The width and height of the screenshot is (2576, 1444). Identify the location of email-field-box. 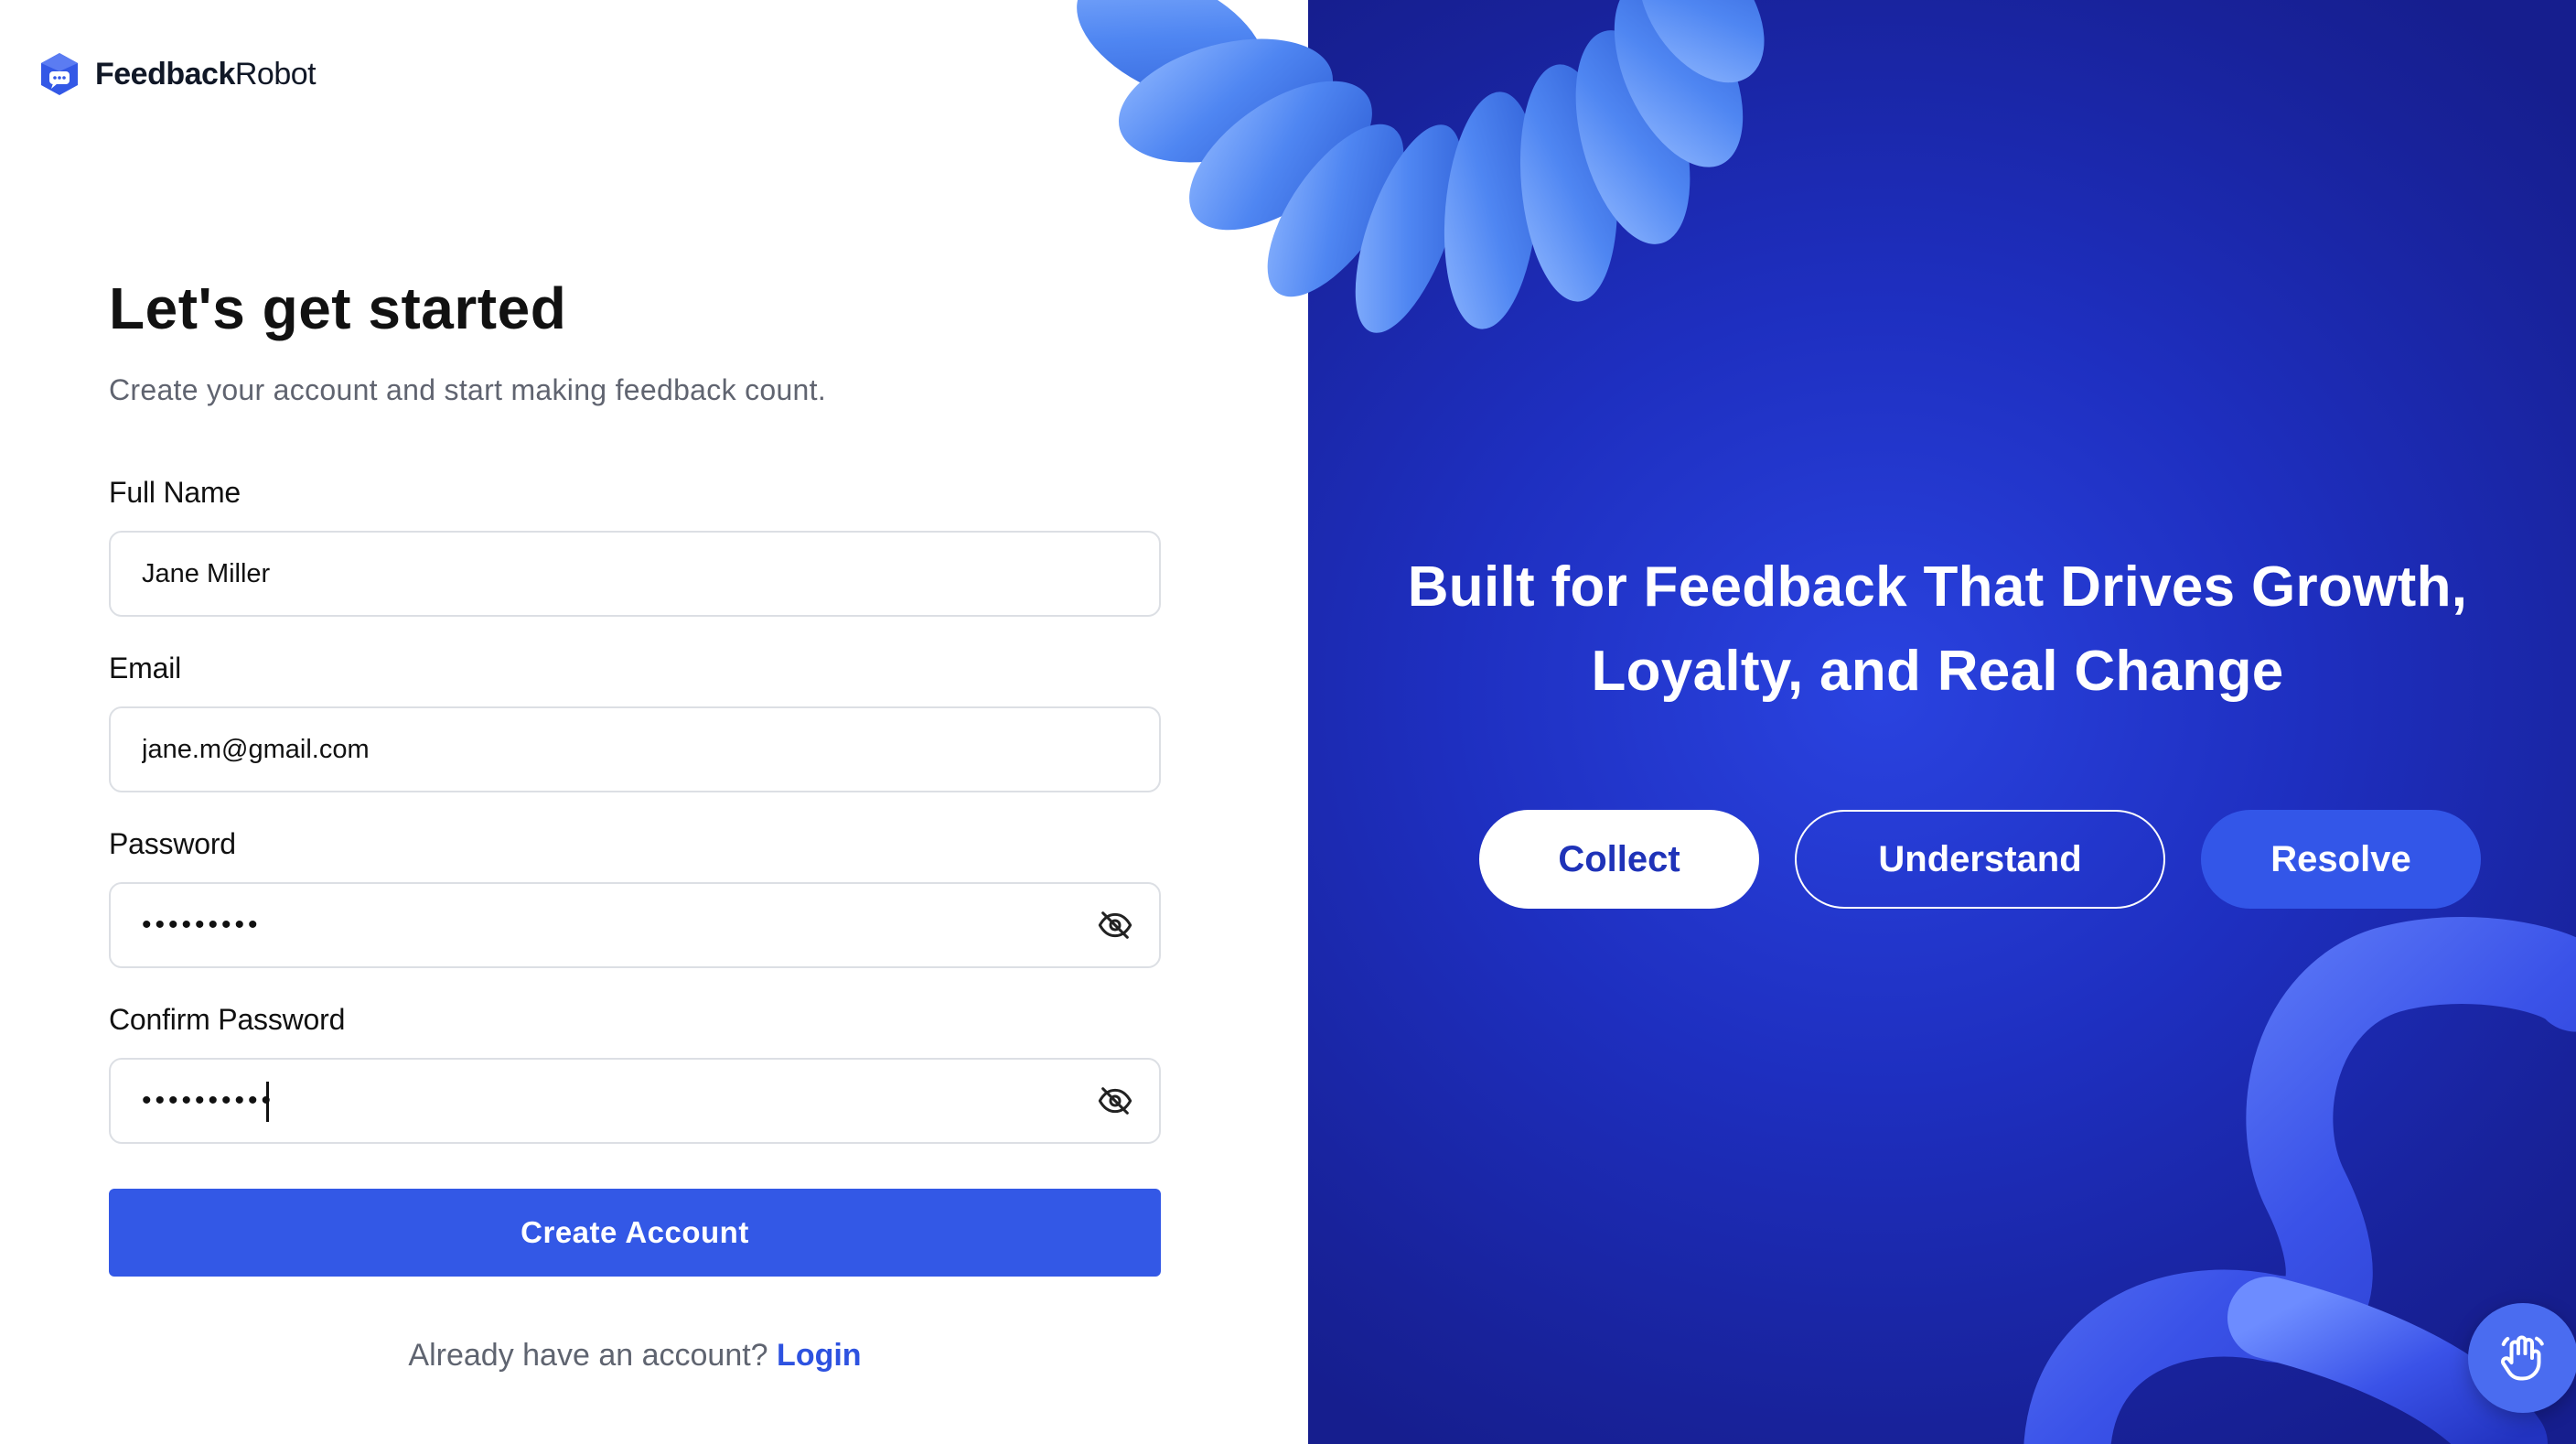
(635, 749).